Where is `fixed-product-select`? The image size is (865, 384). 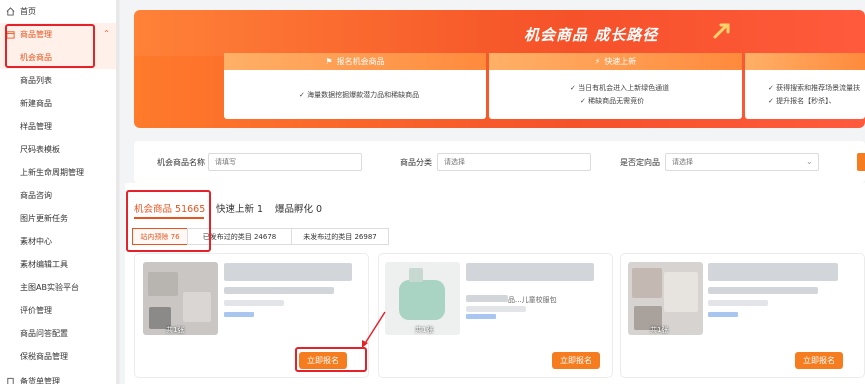
fixed-product-select is located at coordinates (742, 162).